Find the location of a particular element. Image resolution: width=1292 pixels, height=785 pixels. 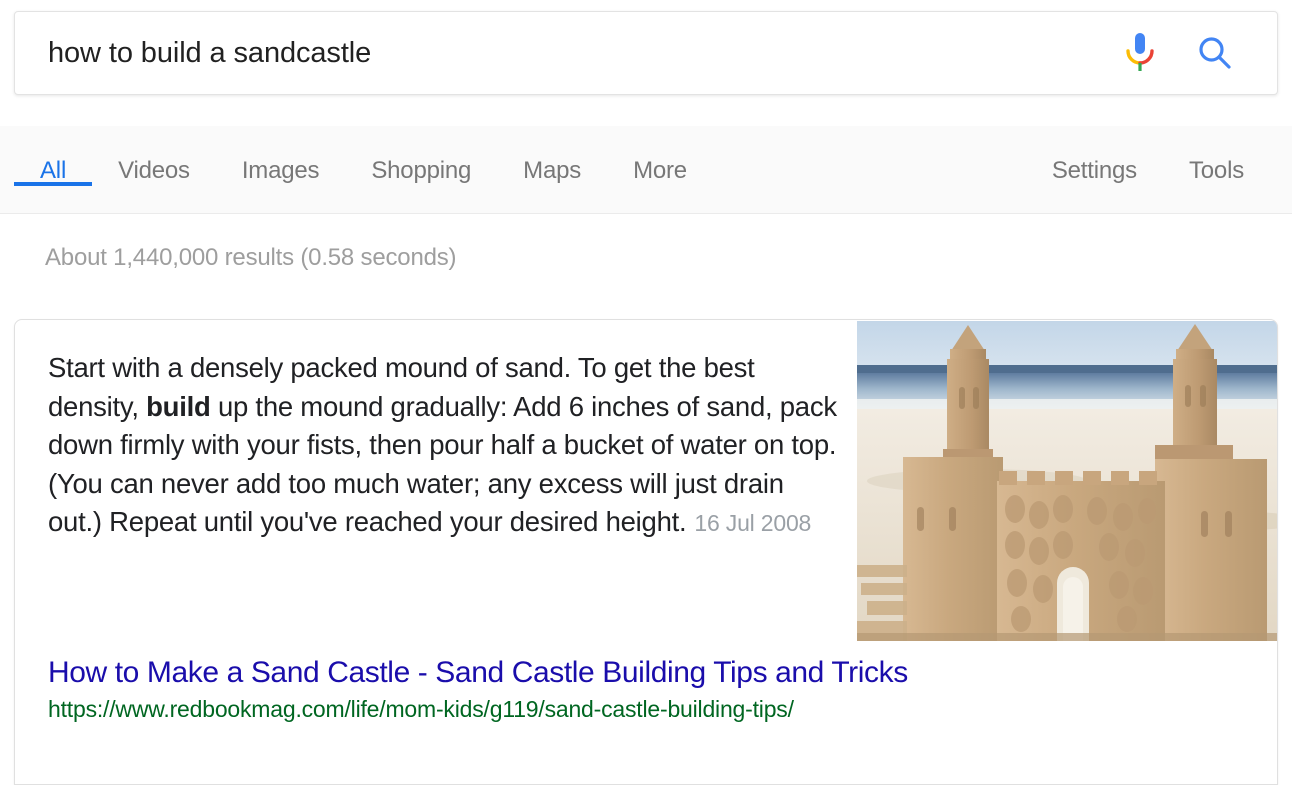

search-tools-links: Settings Tools is located at coordinates (1148, 169).